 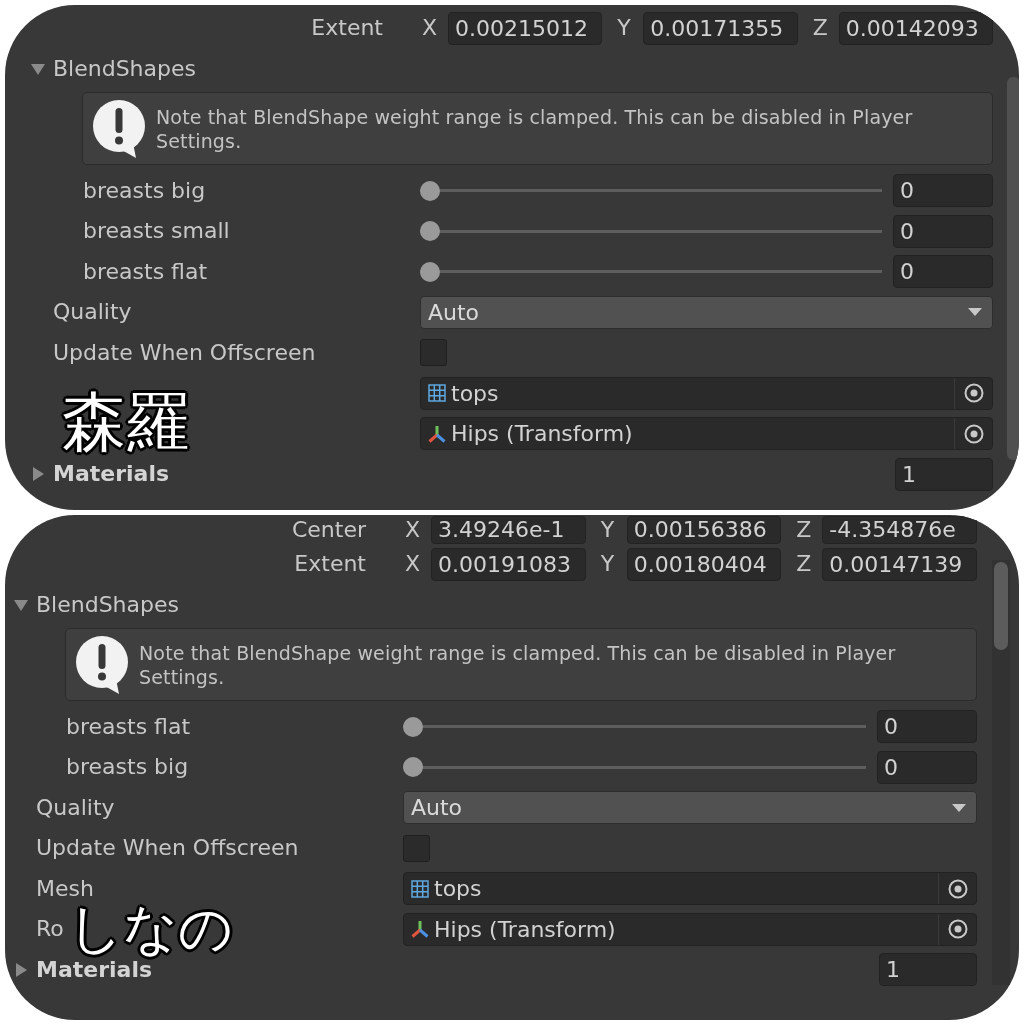 What do you see at coordinates (720, 28) in the screenshot?
I see `number-field: 0.00171355` at bounding box center [720, 28].